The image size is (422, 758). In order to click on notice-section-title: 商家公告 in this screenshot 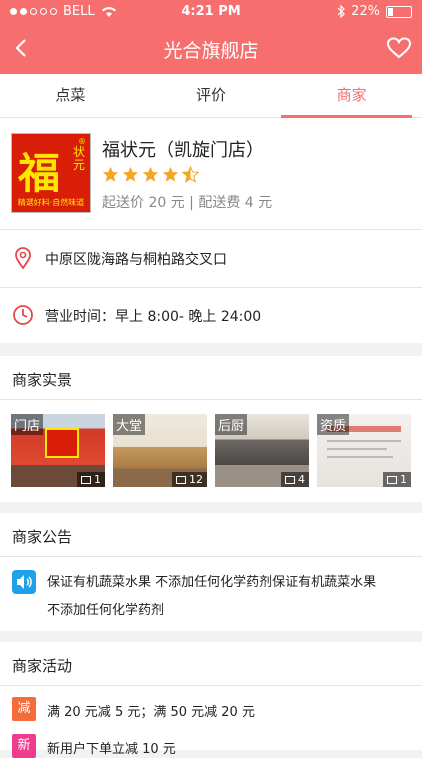, I will do `click(42, 537)`.